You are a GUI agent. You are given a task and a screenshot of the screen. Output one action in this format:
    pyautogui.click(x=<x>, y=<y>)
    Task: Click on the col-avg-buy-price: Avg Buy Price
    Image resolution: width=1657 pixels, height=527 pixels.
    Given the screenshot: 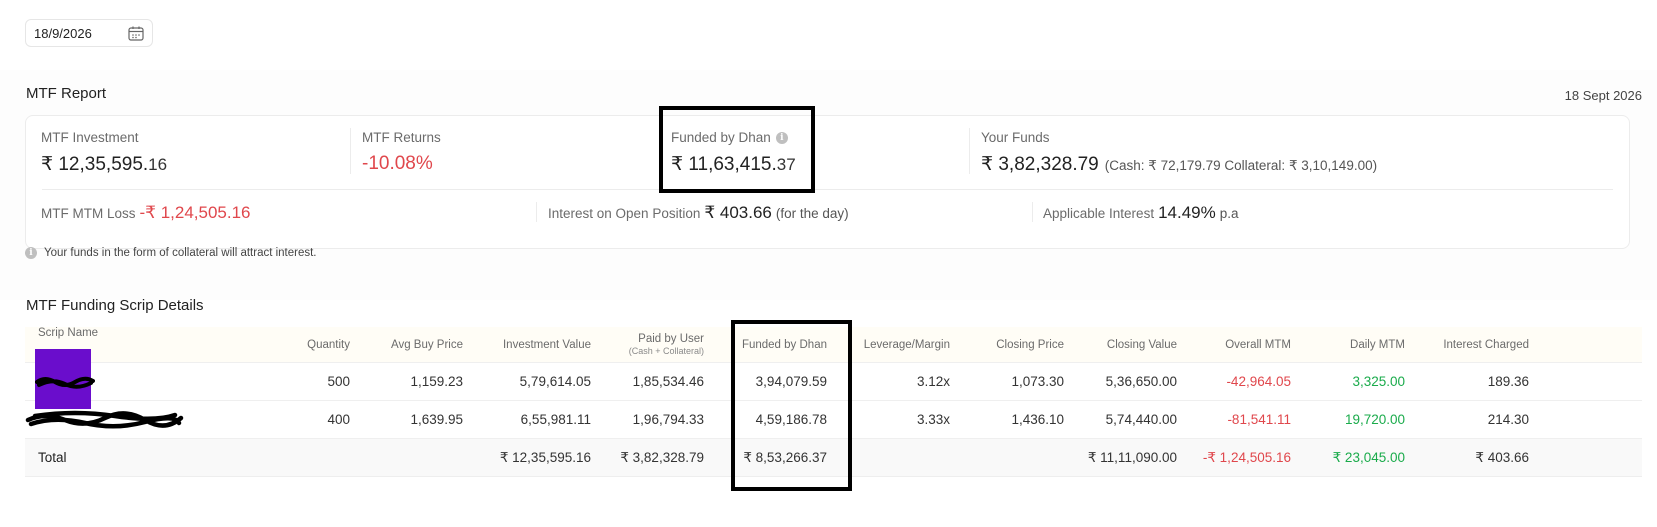 What is the action you would take?
    pyautogui.click(x=410, y=344)
    